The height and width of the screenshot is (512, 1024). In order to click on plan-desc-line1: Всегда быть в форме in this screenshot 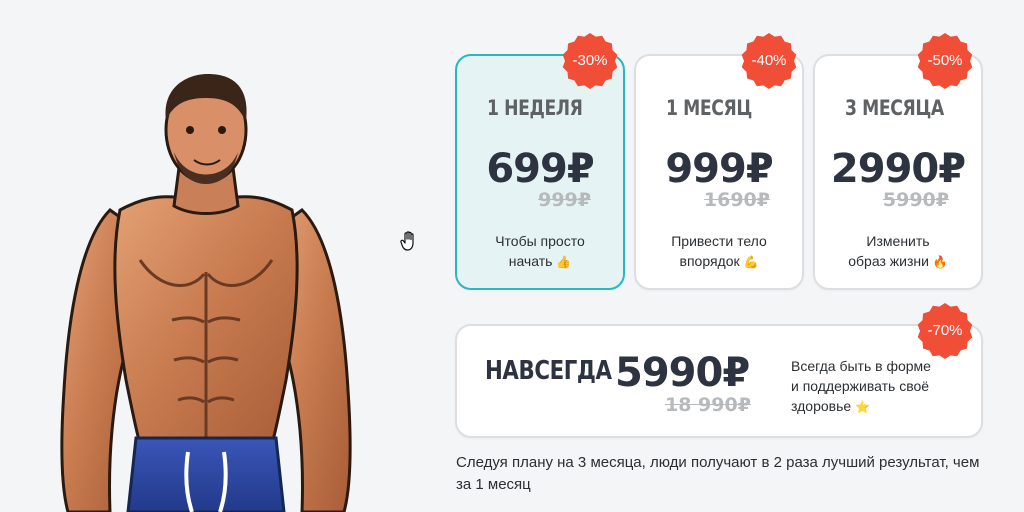, I will do `click(861, 366)`.